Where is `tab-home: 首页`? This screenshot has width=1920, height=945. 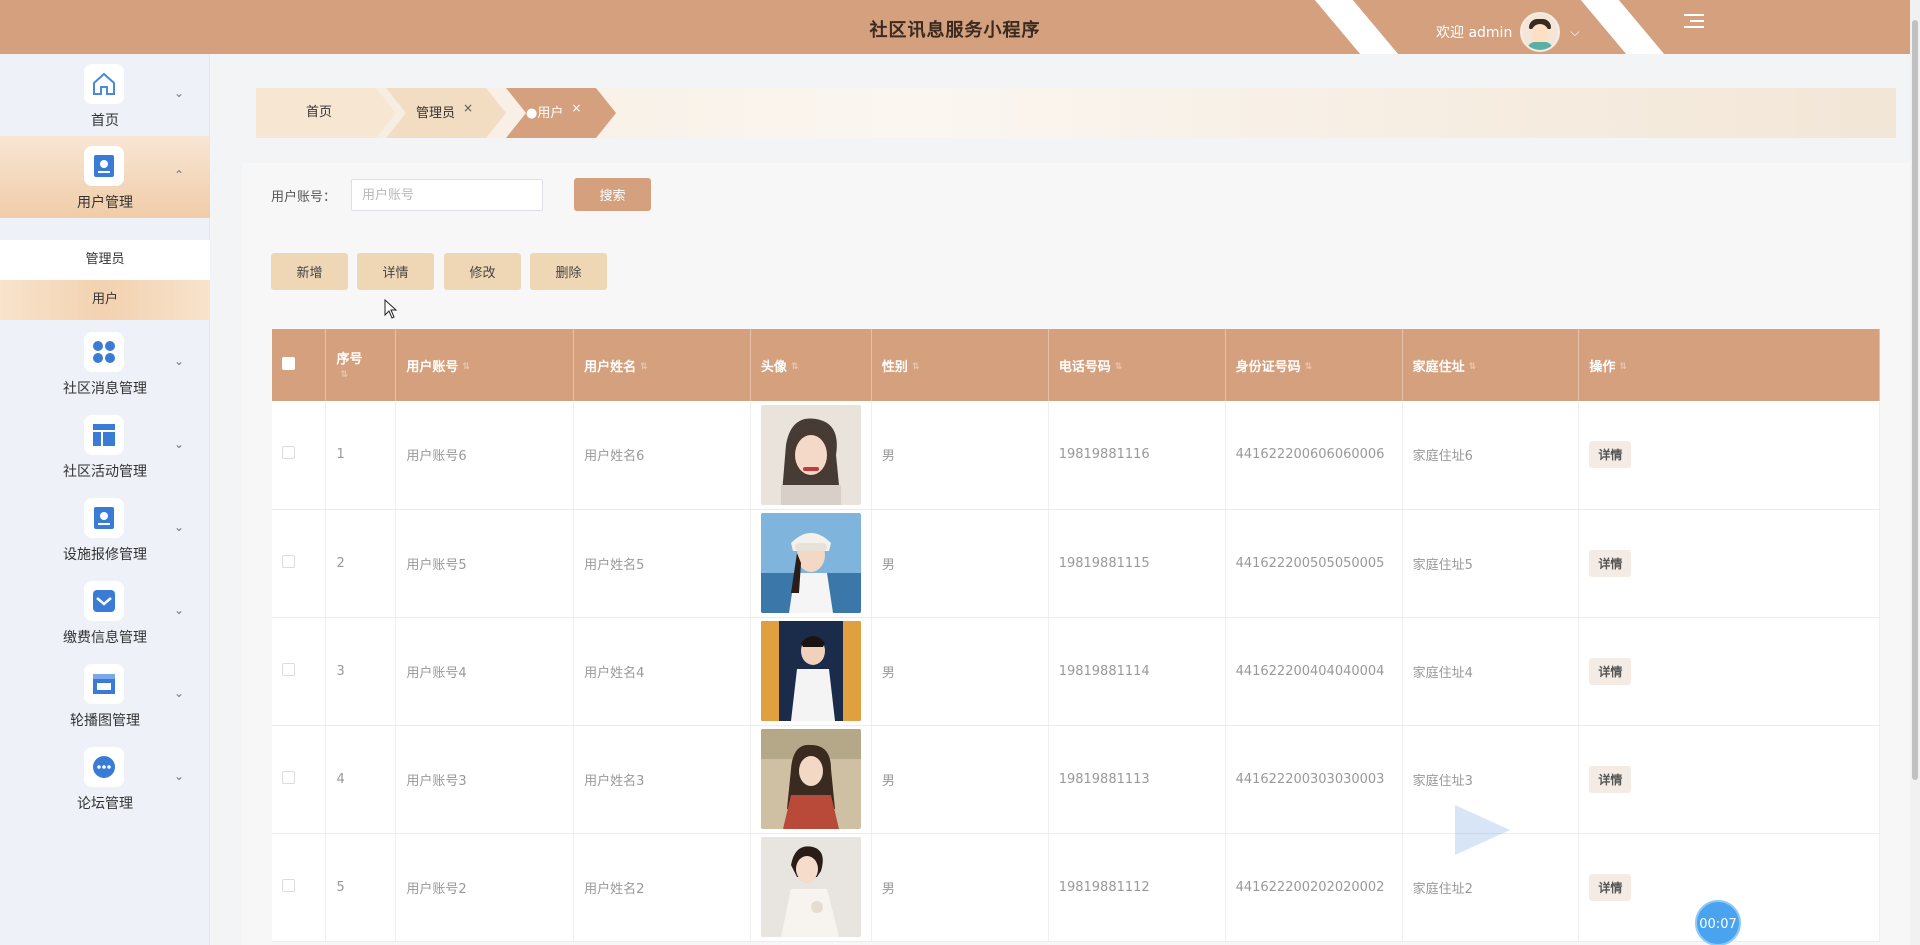 tab-home: 首页 is located at coordinates (319, 113).